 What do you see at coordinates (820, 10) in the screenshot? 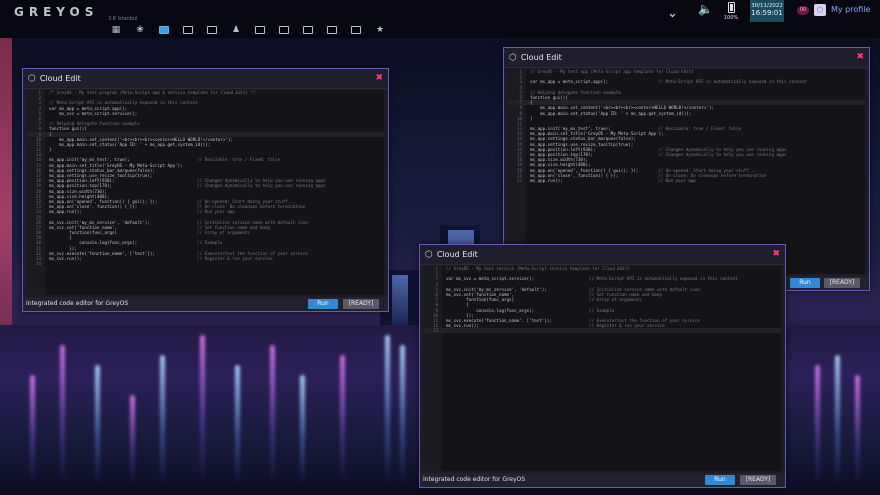
I see `avatar: ⬡` at bounding box center [820, 10].